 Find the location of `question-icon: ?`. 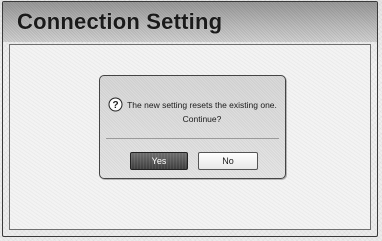

question-icon: ? is located at coordinates (115, 104).